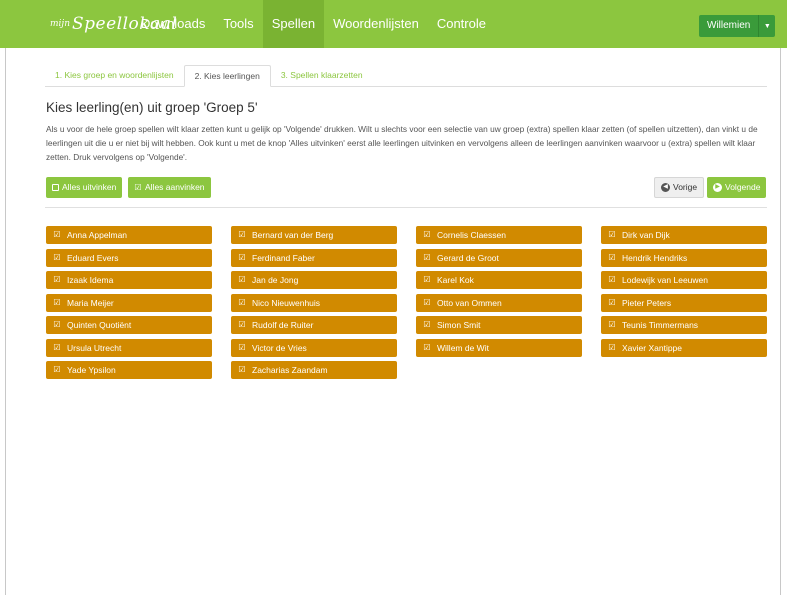 The image size is (787, 595). I want to click on student-name: Willem de Wit, so click(463, 347).